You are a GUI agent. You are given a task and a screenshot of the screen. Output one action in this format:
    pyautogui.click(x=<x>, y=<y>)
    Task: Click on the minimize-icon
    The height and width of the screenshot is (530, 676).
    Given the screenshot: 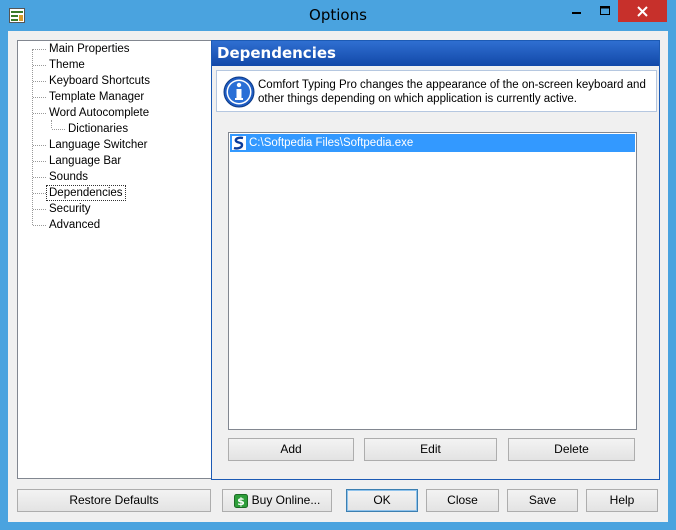 What is the action you would take?
    pyautogui.click(x=576, y=13)
    